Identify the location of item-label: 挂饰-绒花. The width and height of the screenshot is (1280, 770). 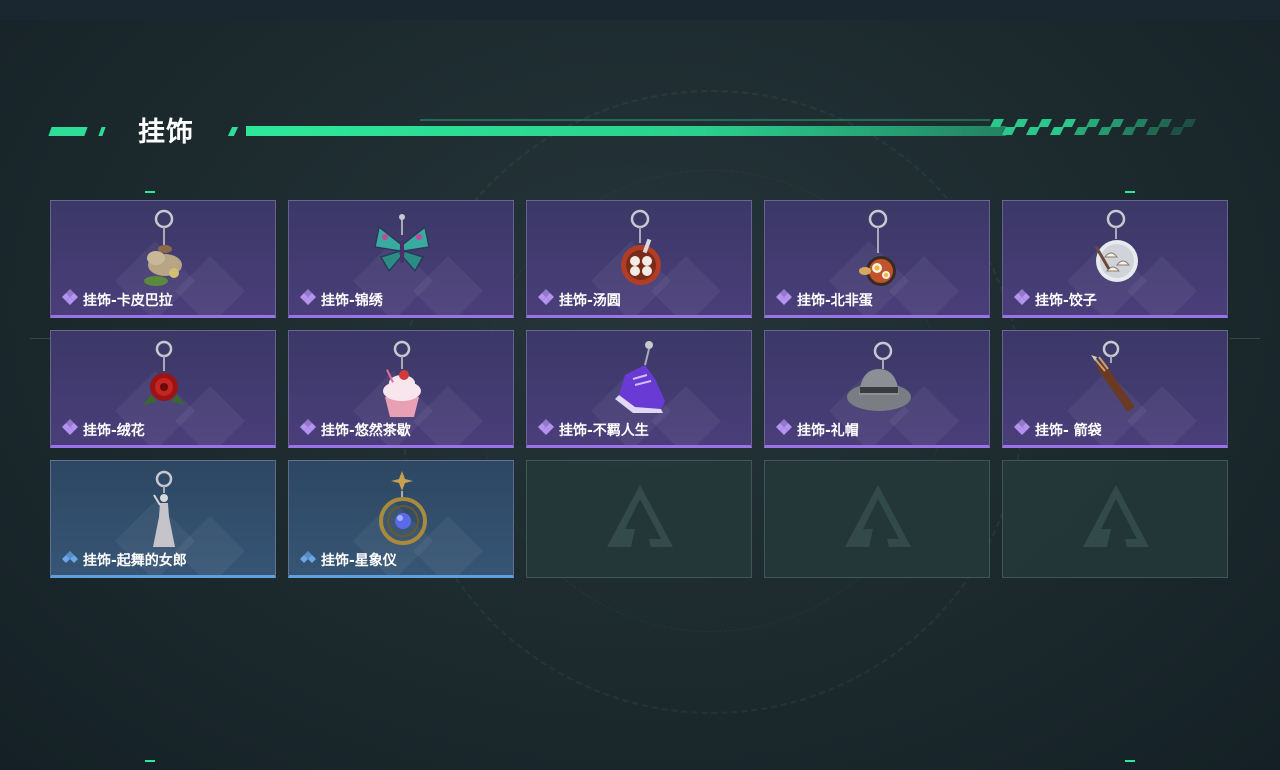
(114, 431).